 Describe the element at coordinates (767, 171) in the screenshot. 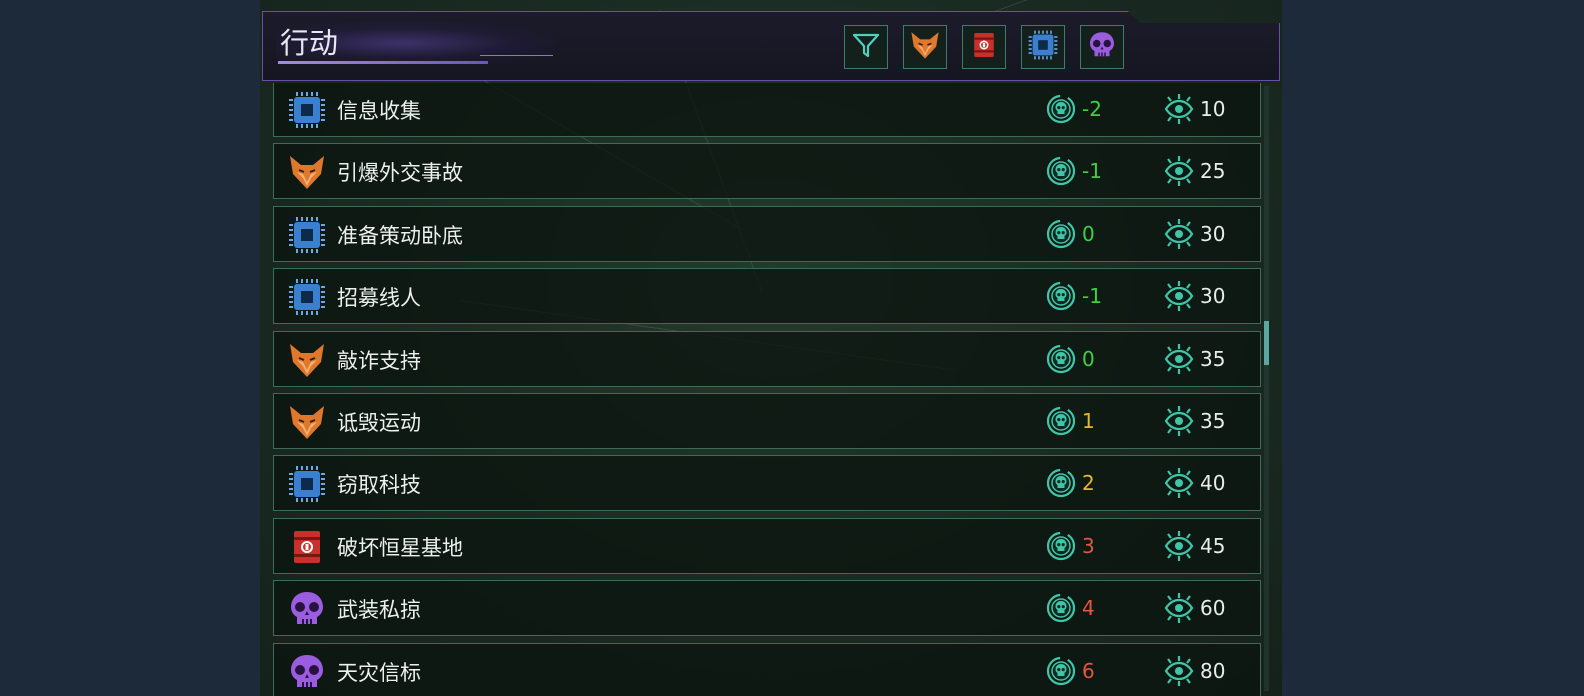

I see `action-row: 引爆外交事故 -1 25` at that location.